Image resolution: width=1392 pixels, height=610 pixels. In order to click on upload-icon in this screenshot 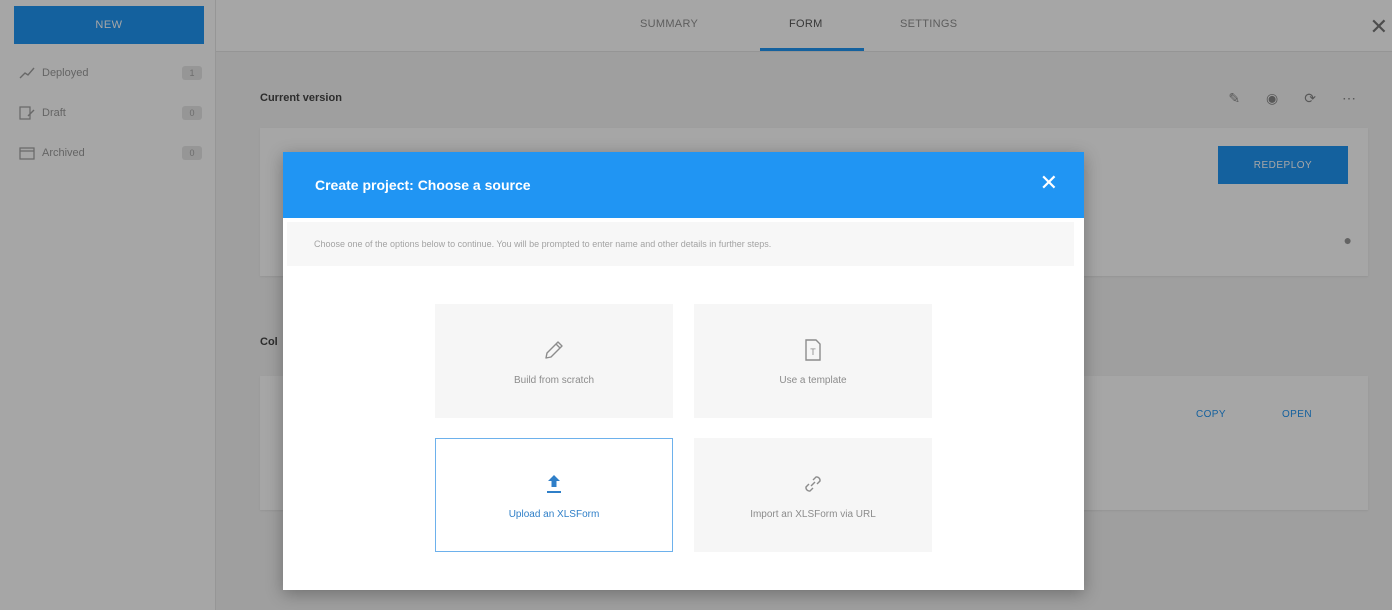, I will do `click(554, 484)`.